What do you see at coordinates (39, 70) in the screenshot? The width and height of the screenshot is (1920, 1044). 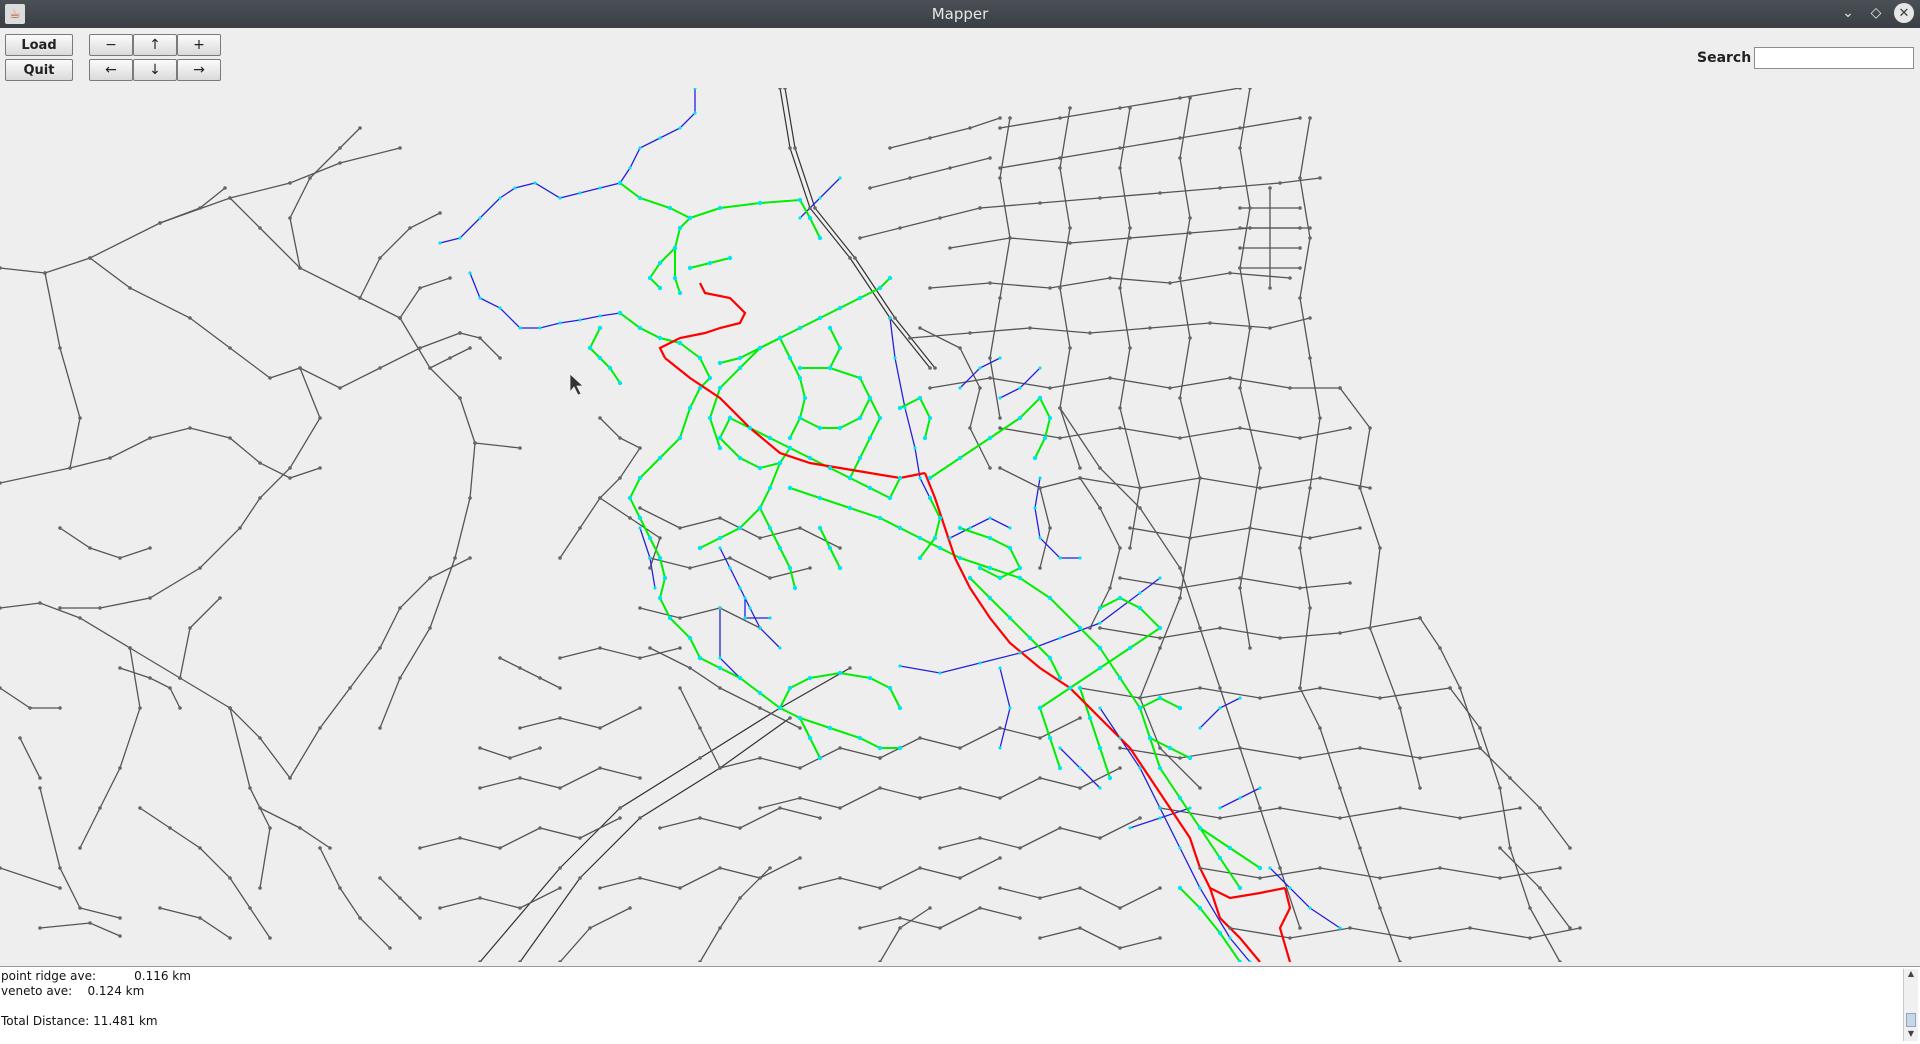 I see `quit-button: Quit` at bounding box center [39, 70].